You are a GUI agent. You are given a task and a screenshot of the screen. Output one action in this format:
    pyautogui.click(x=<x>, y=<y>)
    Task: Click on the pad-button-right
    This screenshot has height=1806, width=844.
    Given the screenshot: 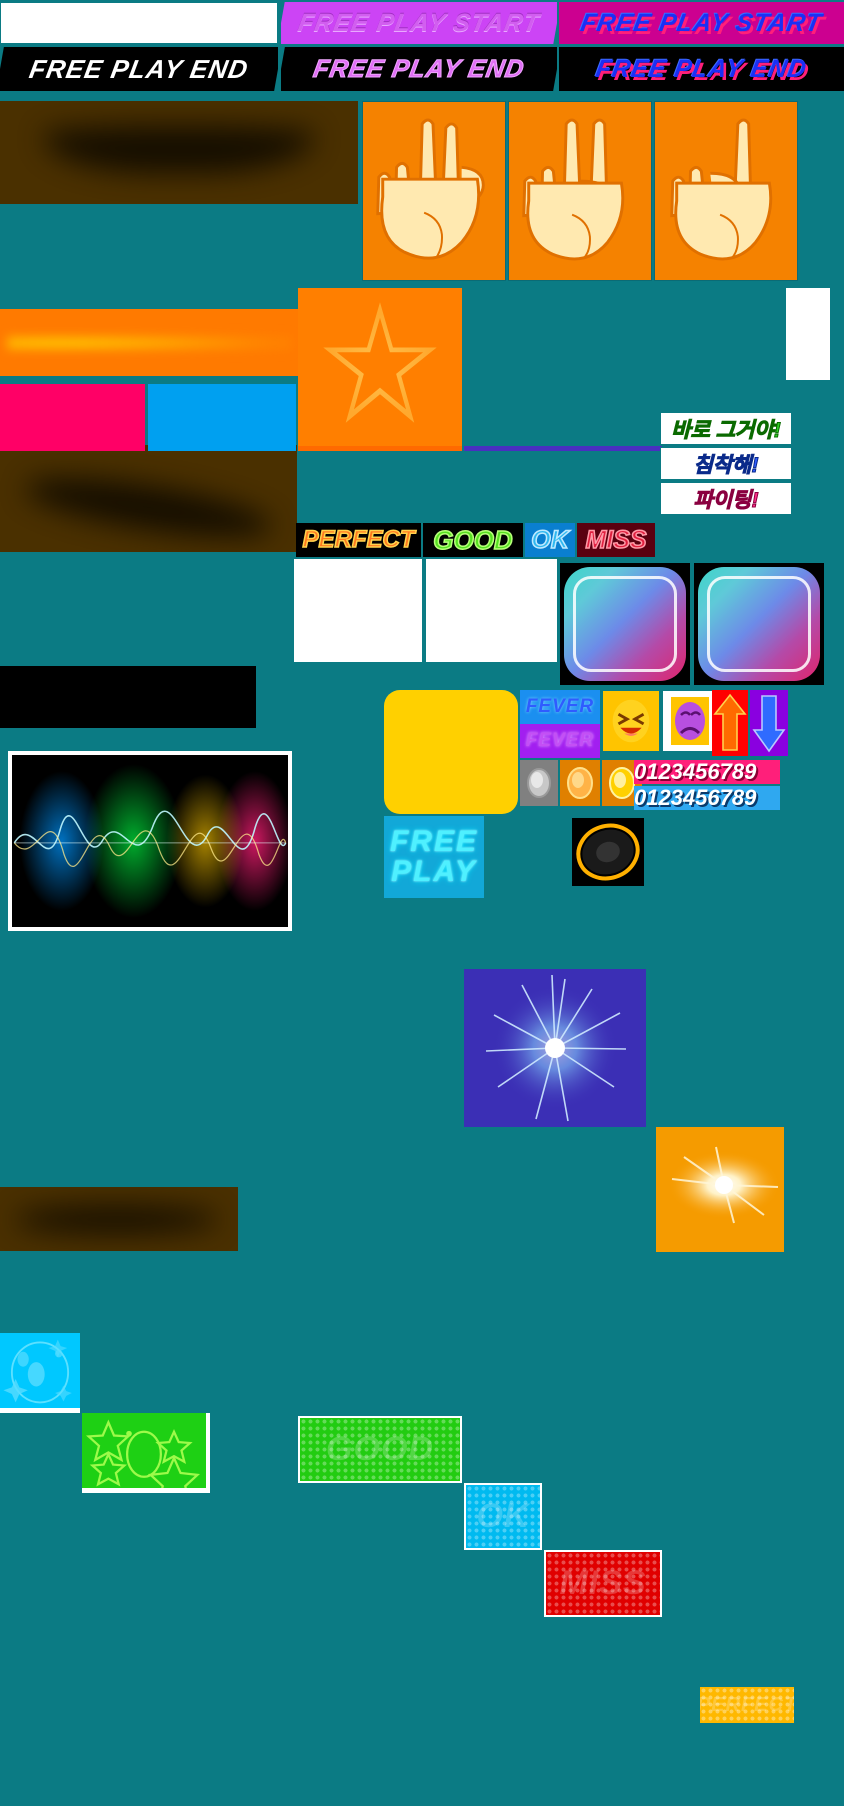 What is the action you would take?
    pyautogui.click(x=759, y=624)
    